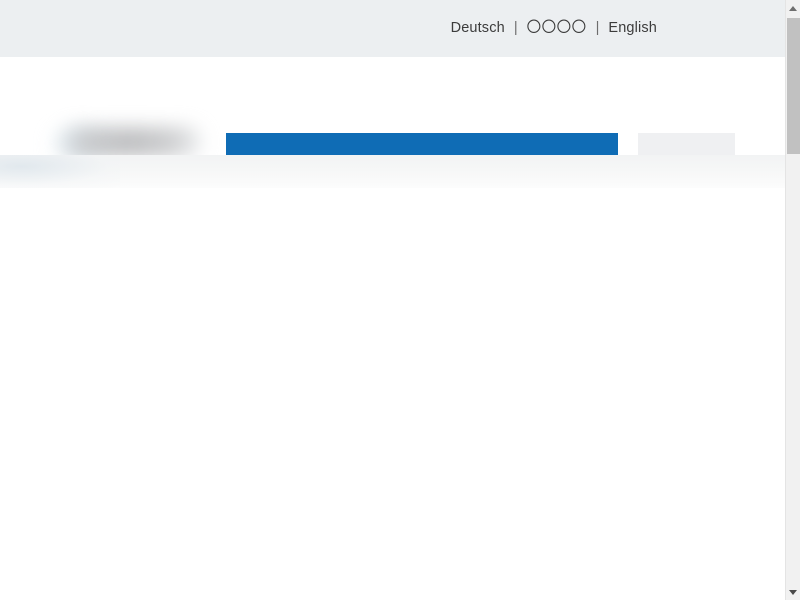  I want to click on scroll-up-button, so click(793, 8).